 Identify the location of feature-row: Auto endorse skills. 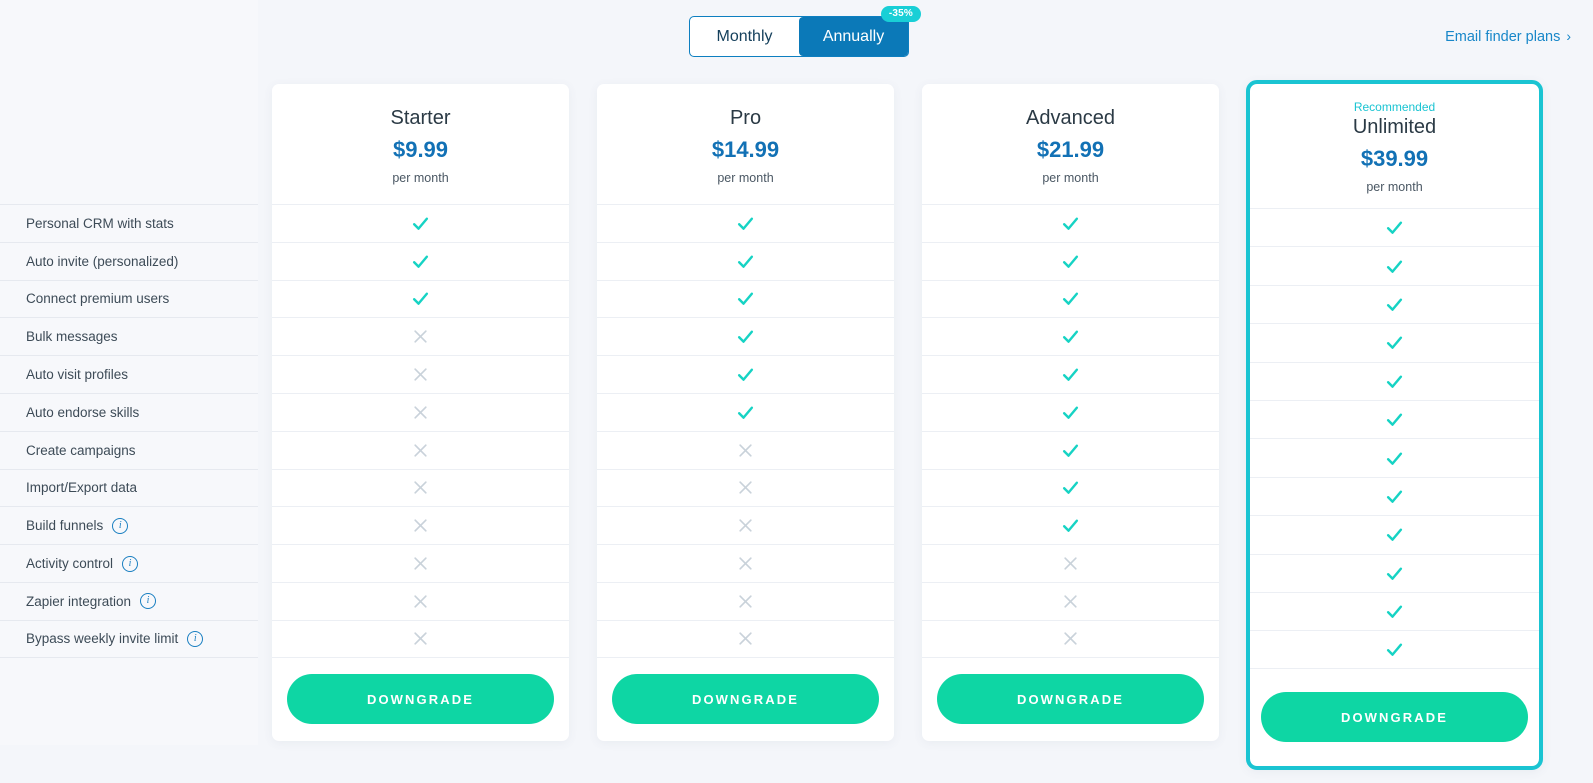
(129, 411).